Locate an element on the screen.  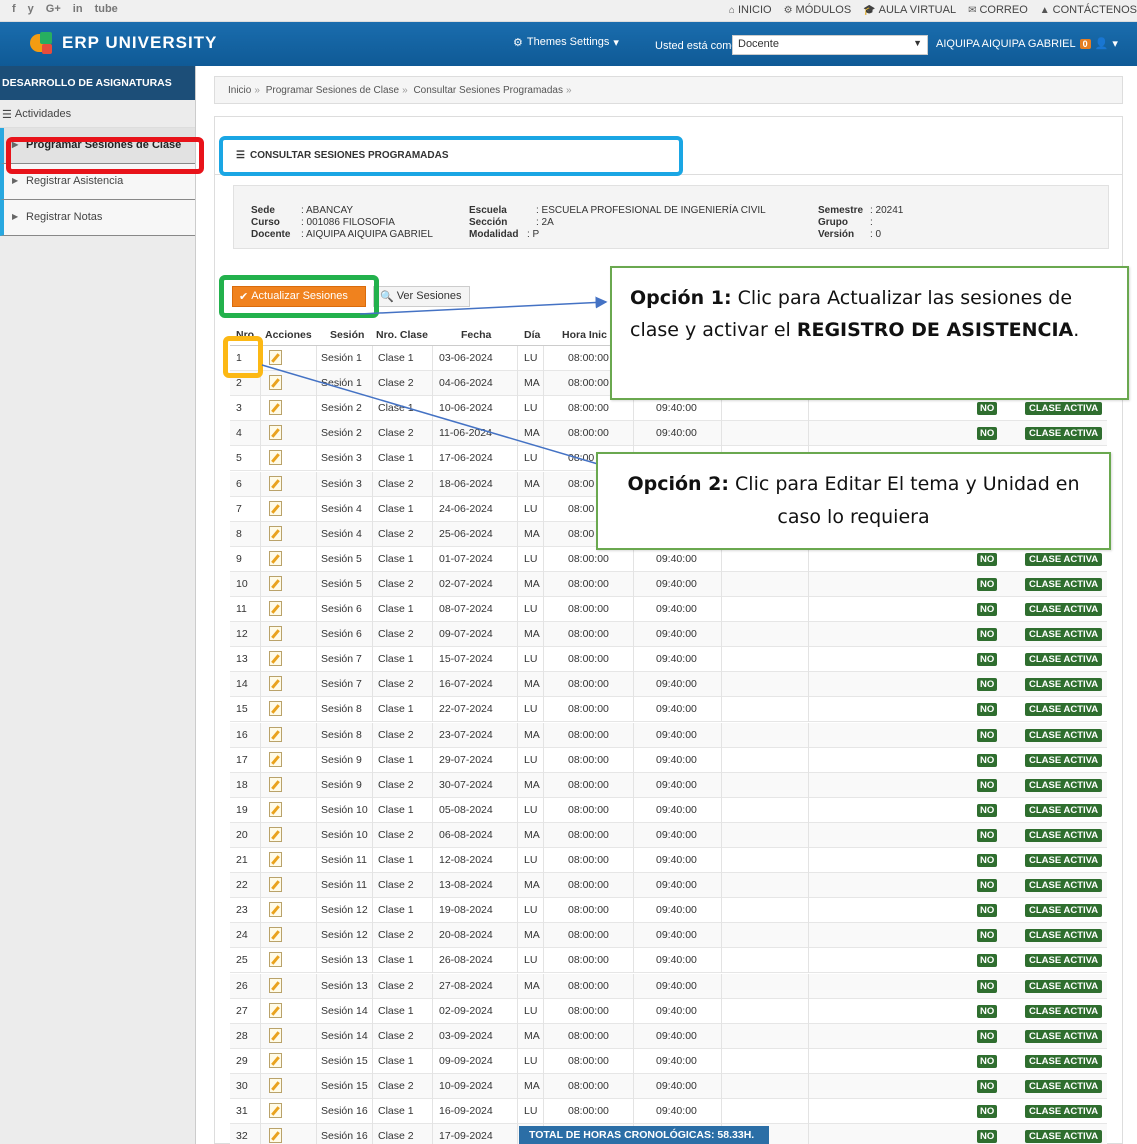
sidebar-item-registrar-notas: ▶ Registrar Notas is located at coordinates (97, 218).